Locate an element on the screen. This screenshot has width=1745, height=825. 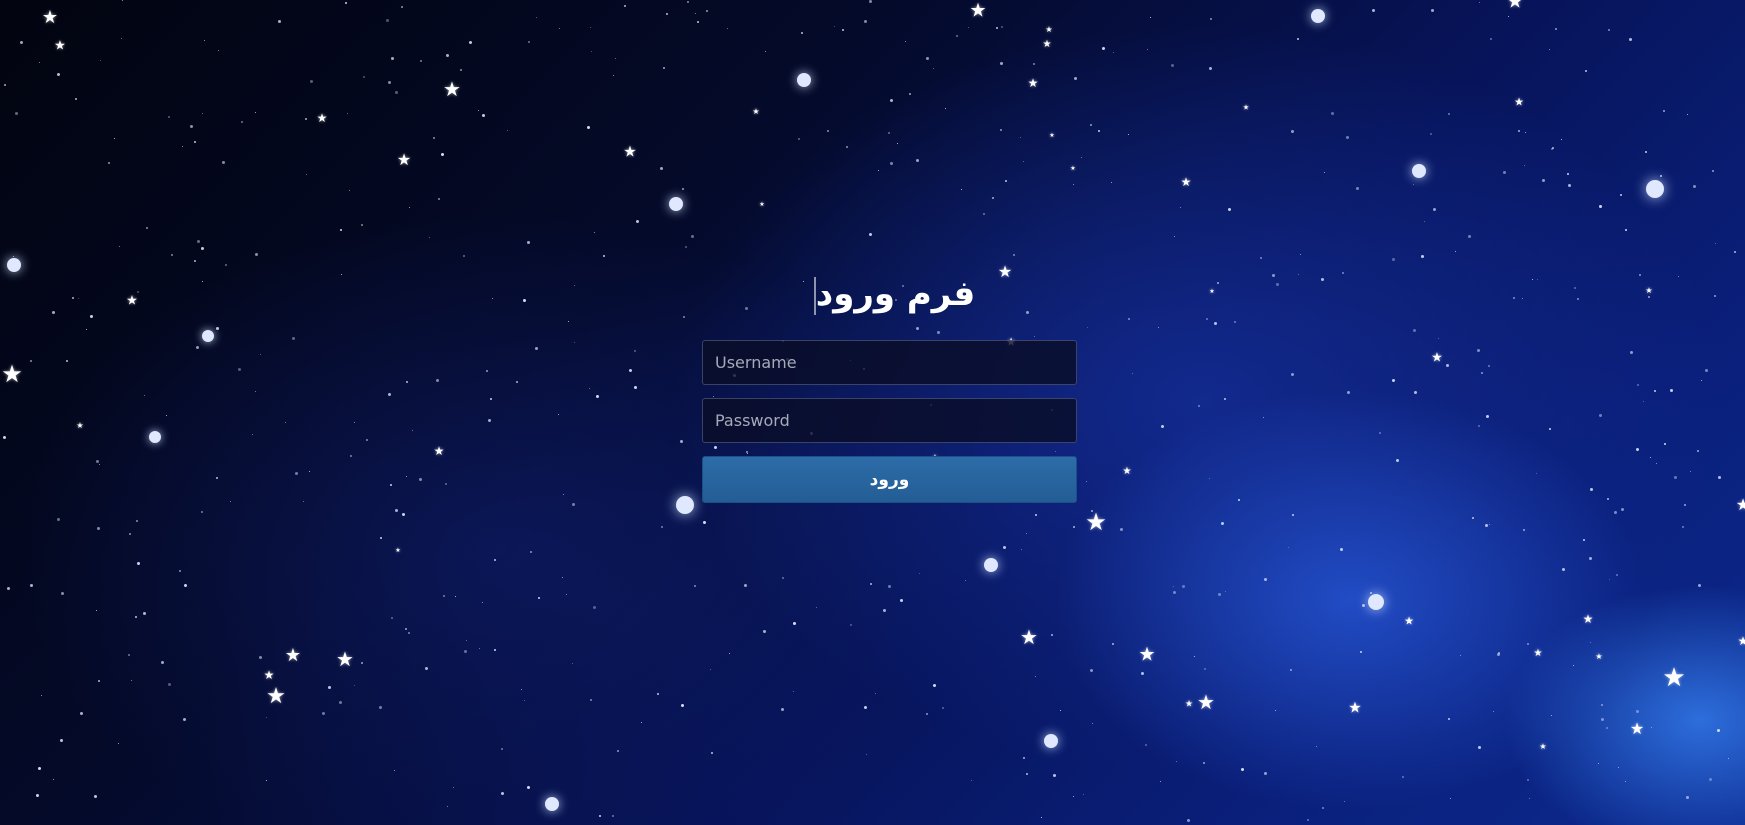
login-button: ورود is located at coordinates (889, 479).